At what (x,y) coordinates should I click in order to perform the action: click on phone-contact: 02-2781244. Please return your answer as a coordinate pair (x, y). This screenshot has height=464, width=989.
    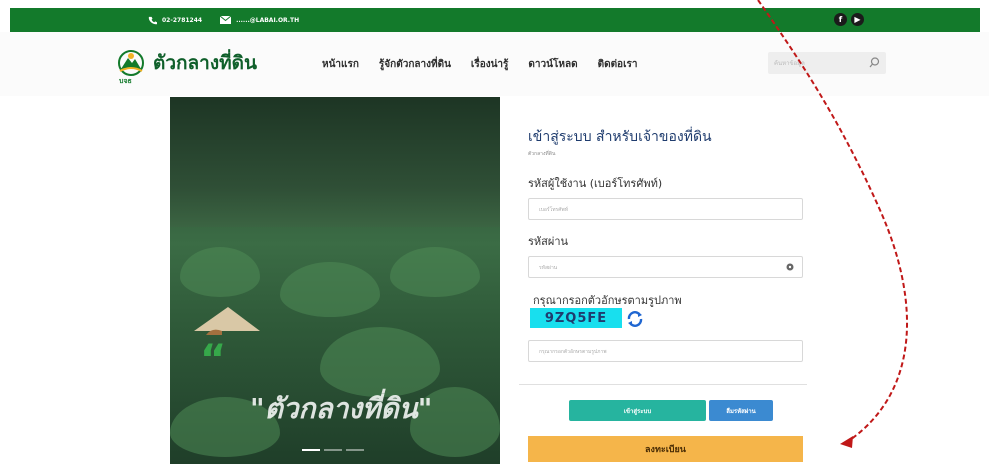
    Looking at the image, I should click on (175, 20).